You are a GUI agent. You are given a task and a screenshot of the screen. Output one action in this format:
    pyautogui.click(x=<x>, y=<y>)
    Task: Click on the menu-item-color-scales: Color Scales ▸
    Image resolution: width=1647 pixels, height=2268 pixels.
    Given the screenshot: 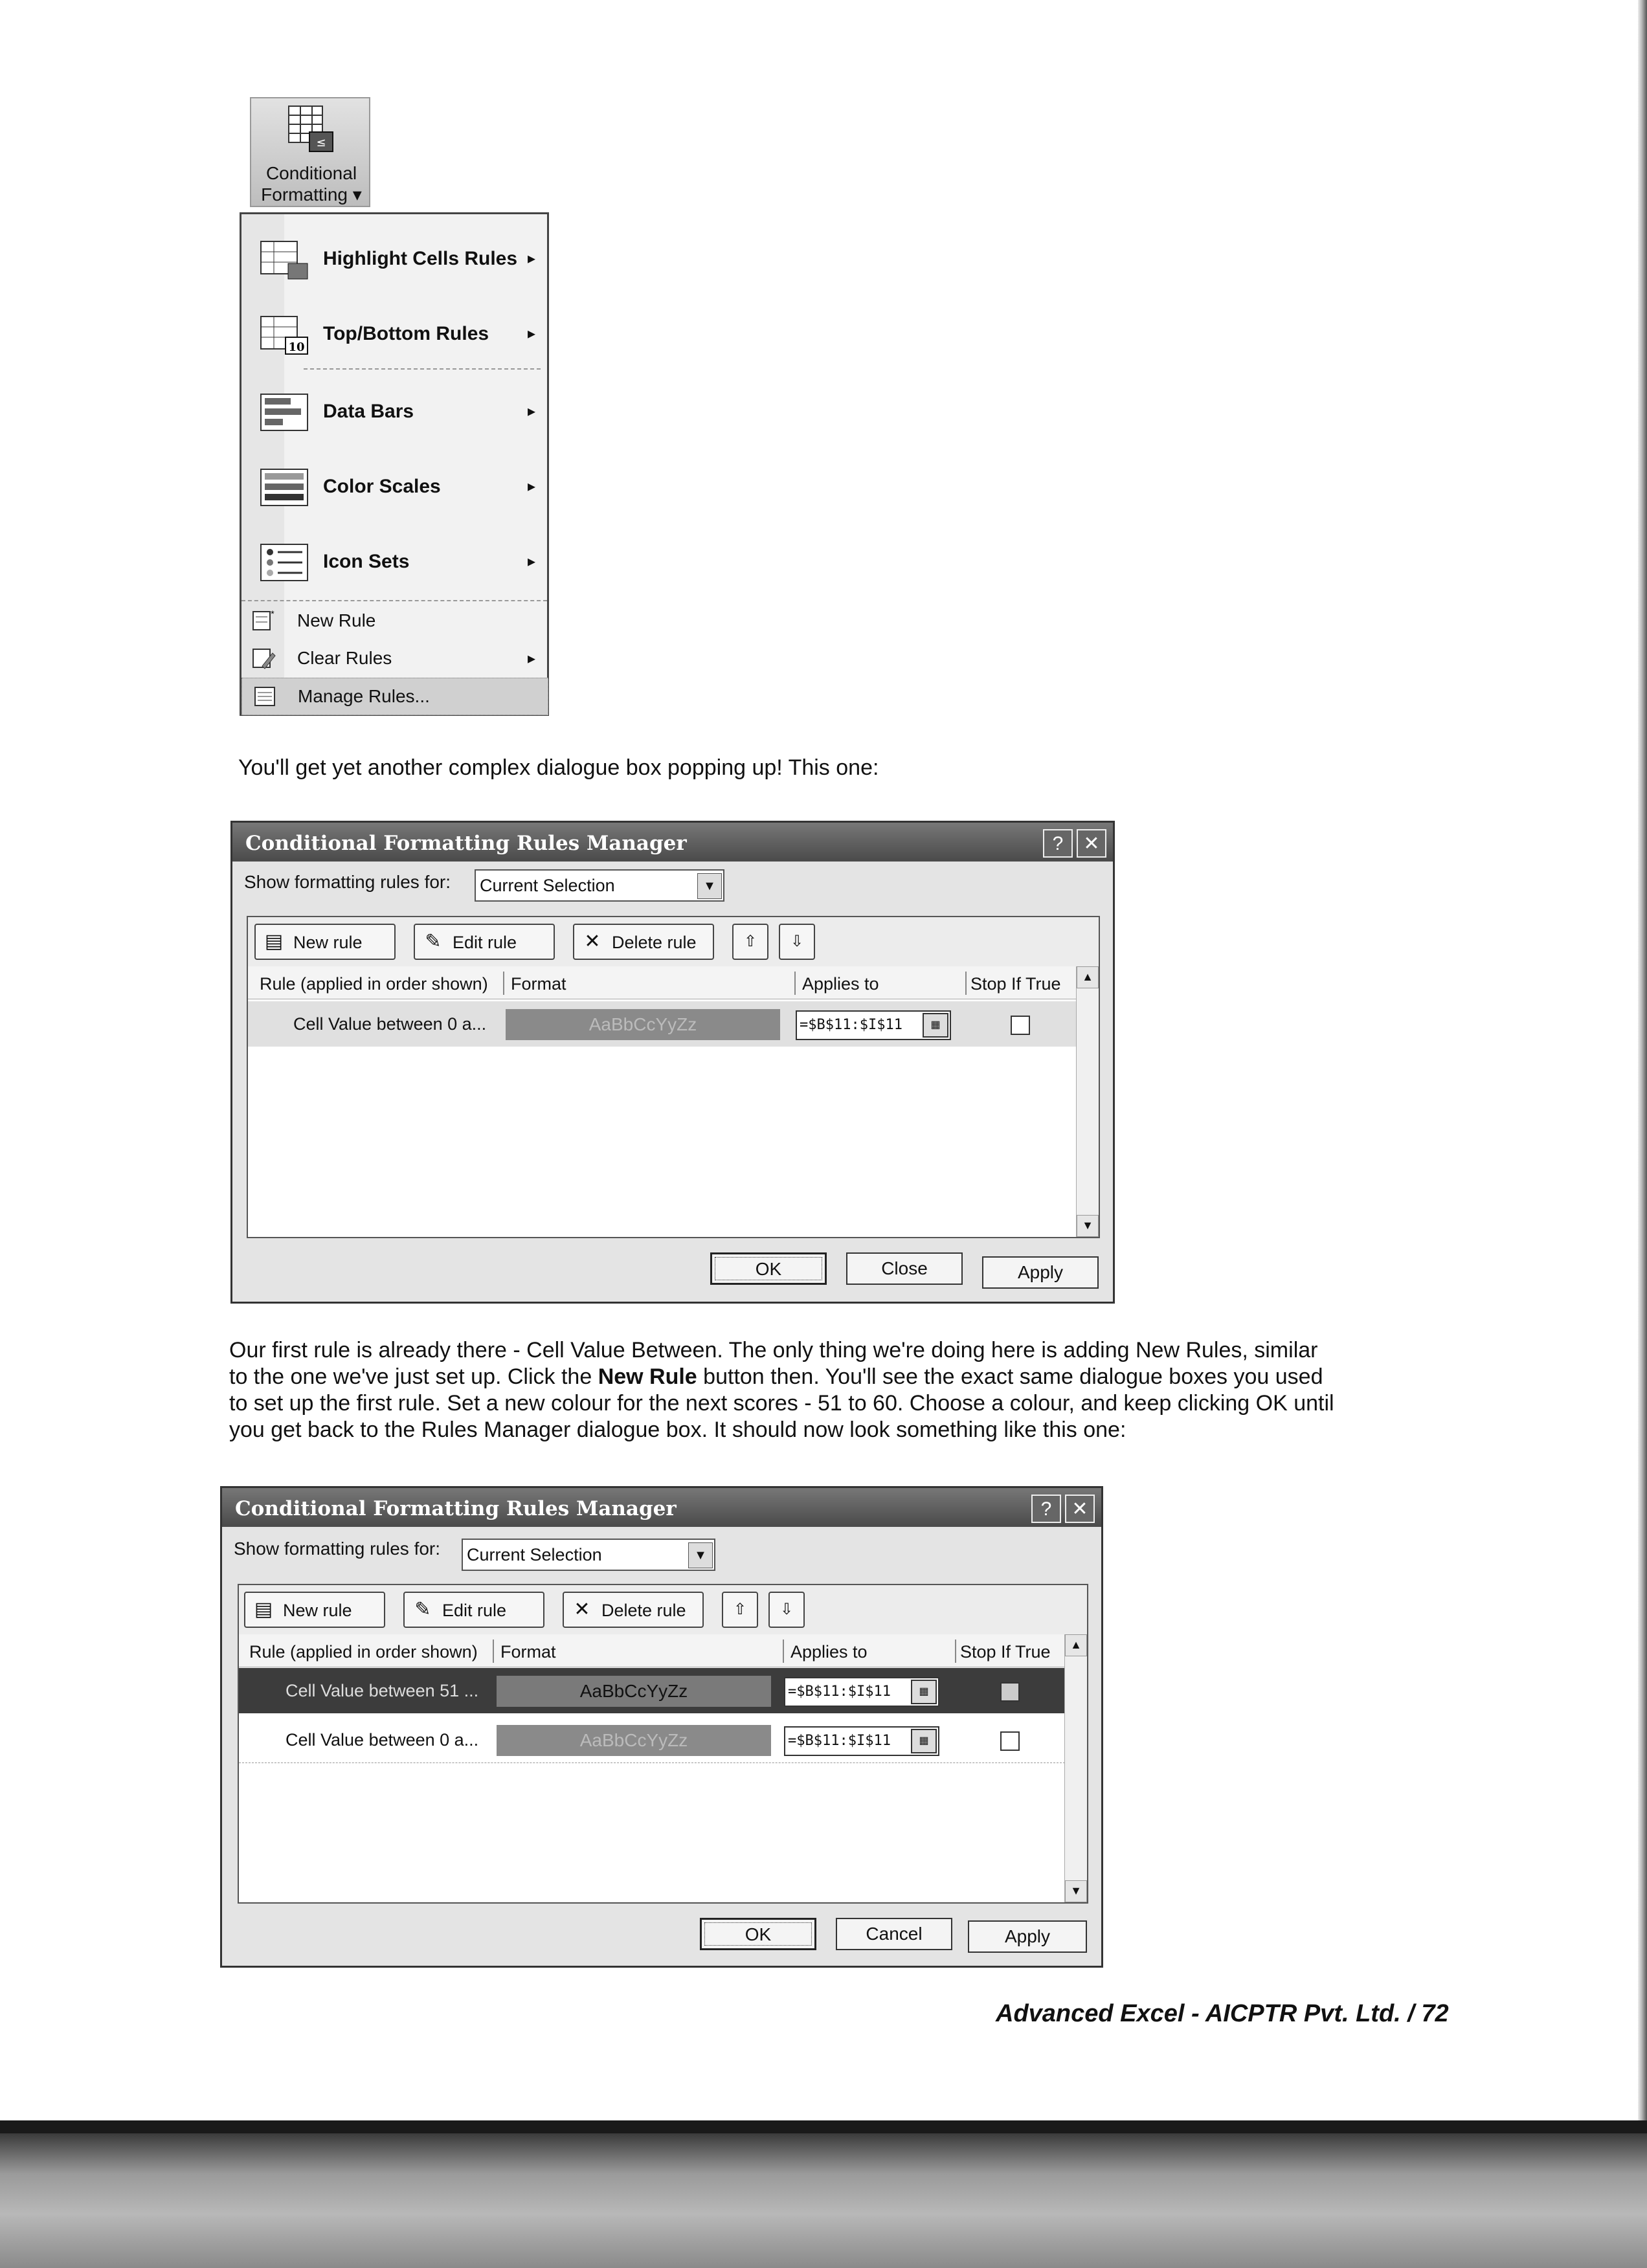 What is the action you would take?
    pyautogui.click(x=394, y=486)
    